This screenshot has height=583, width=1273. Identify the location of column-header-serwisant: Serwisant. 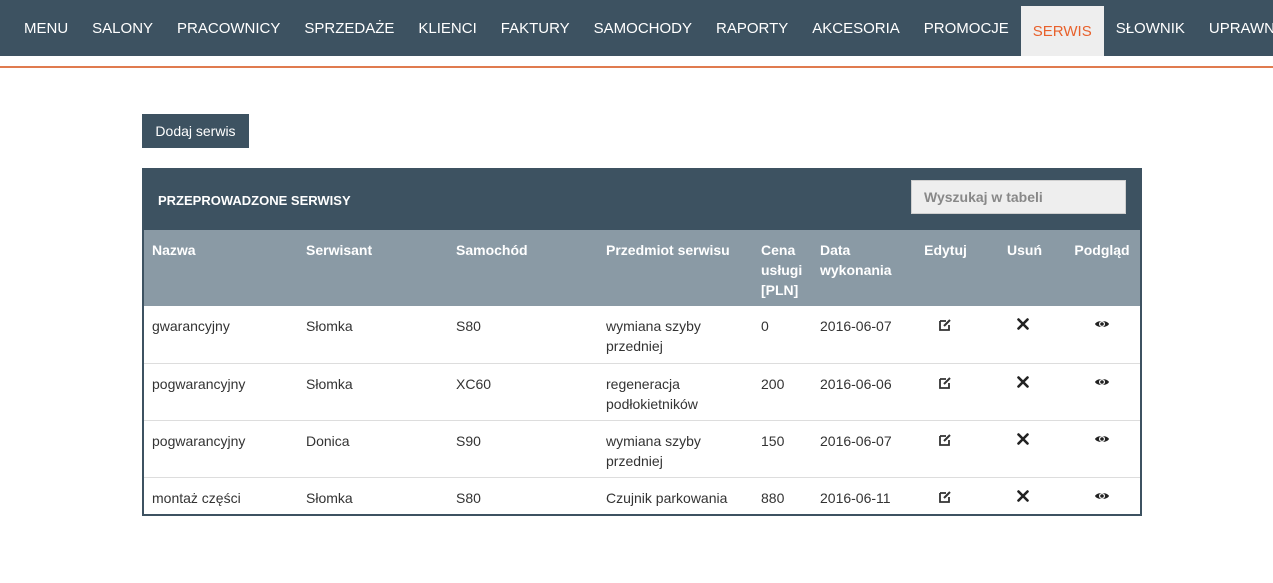
(373, 268).